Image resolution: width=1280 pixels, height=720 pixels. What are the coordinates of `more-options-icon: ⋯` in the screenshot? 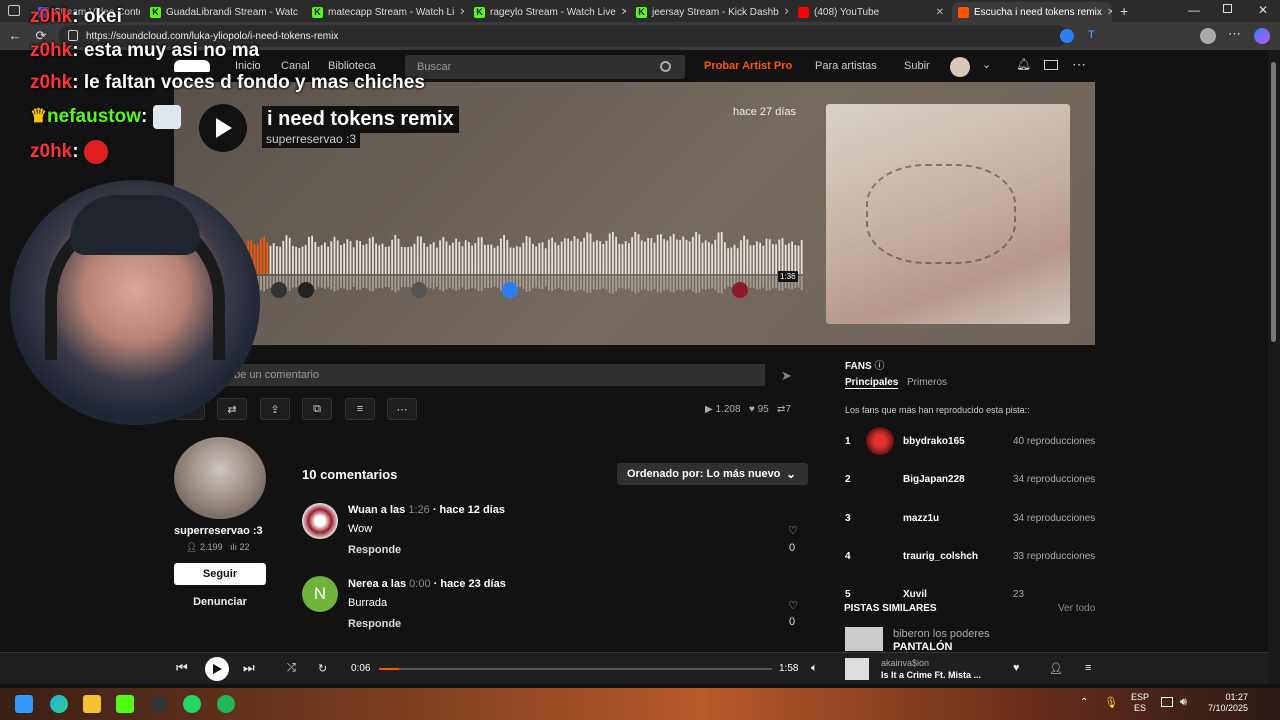 It's located at (1079, 64).